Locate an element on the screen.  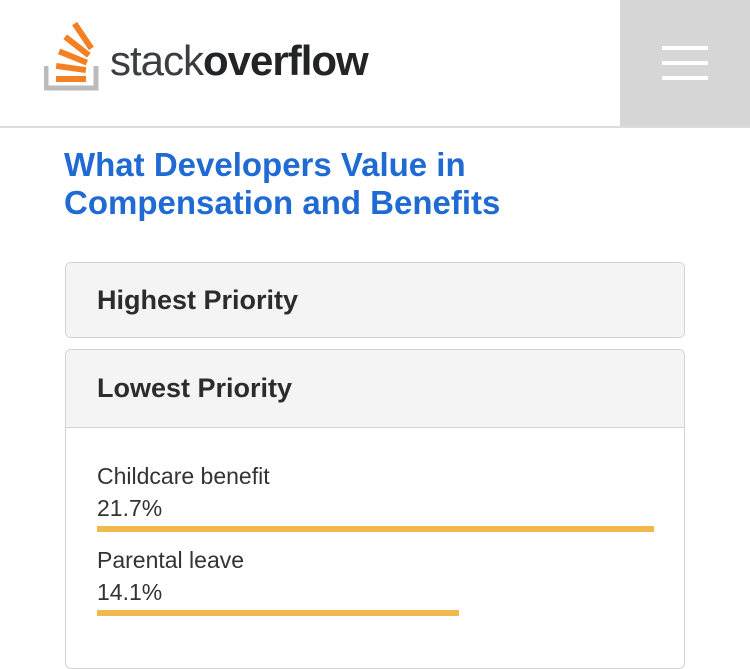
hamburger-menu-icon is located at coordinates (685, 63).